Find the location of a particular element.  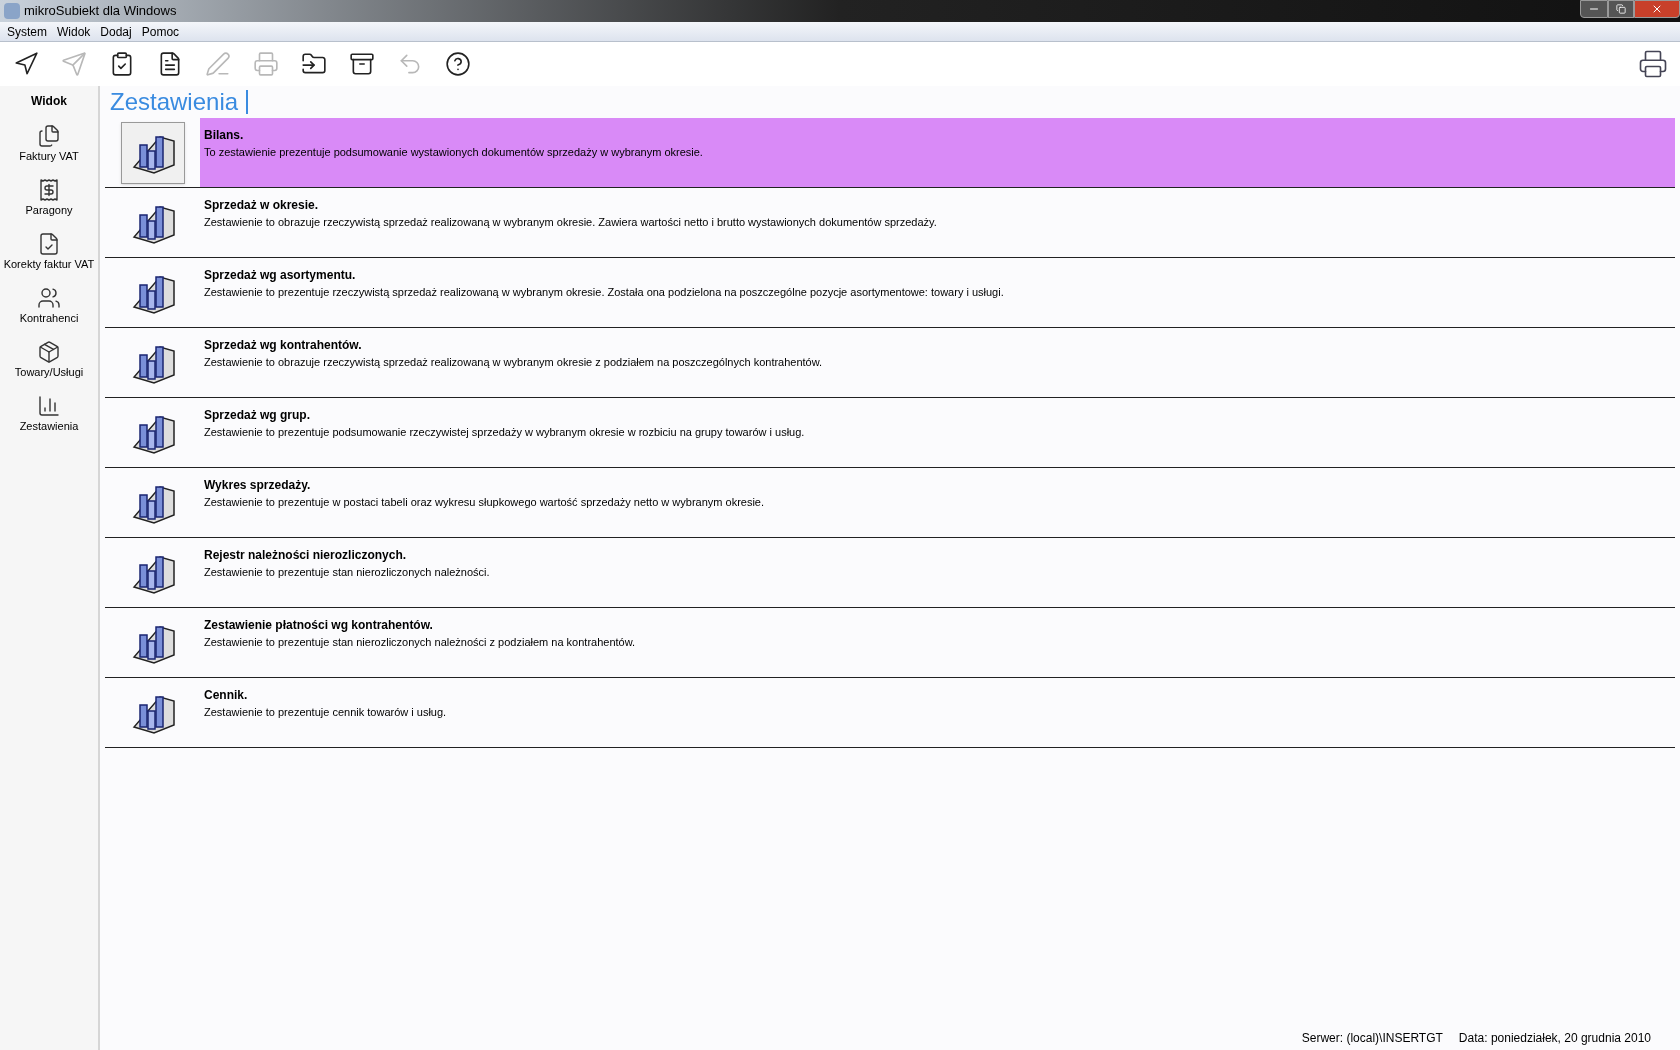

report-title: Sprzedaż wg kontrahentów. is located at coordinates (283, 345).